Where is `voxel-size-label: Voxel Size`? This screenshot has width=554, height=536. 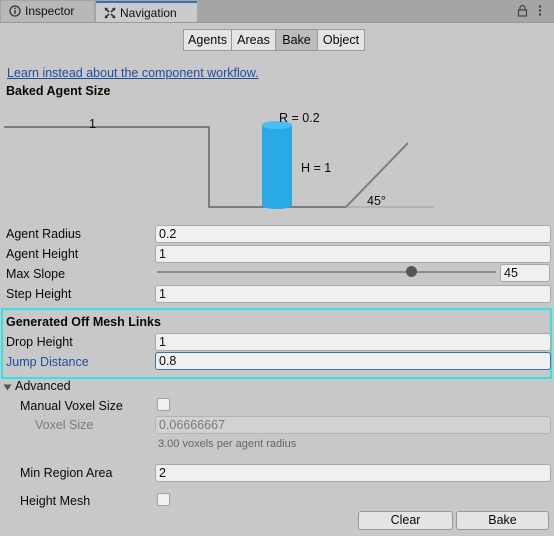 voxel-size-label: Voxel Size is located at coordinates (64, 425).